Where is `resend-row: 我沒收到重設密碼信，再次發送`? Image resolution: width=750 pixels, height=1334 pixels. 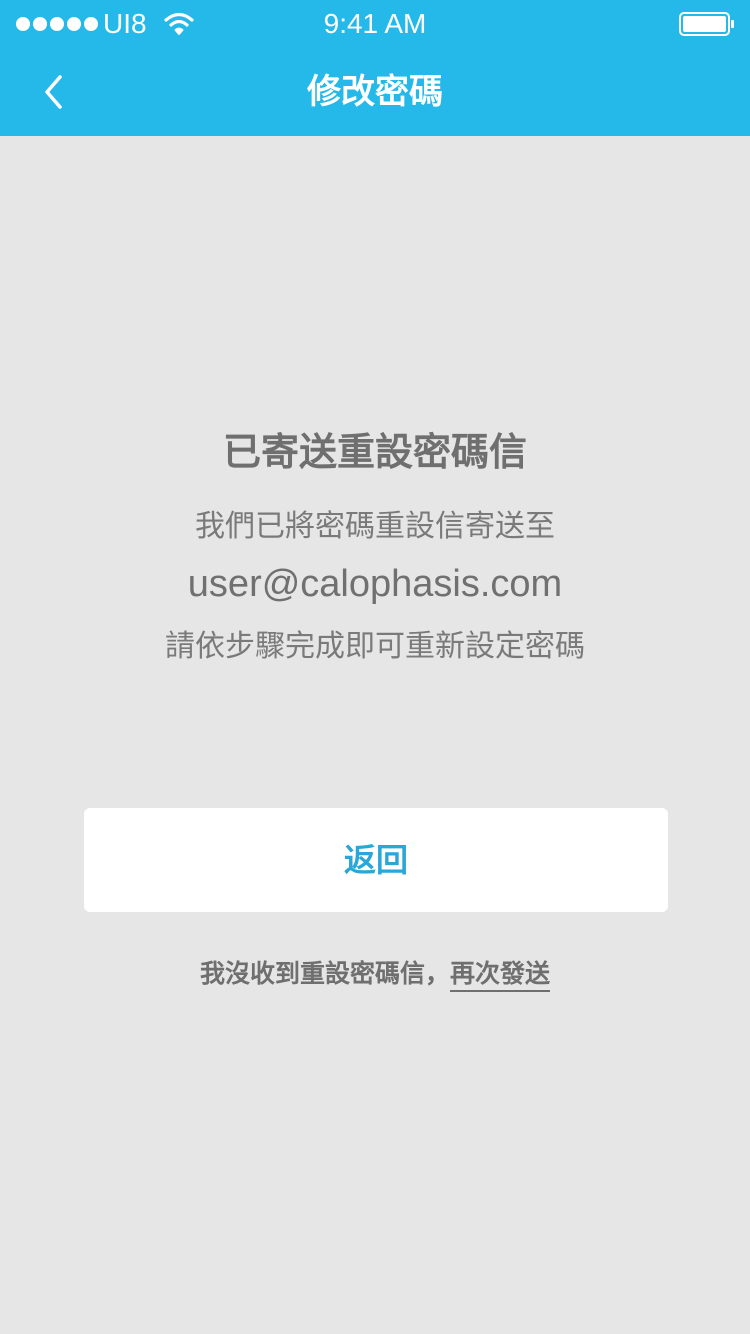 resend-row: 我沒收到重設密碼信，再次發送 is located at coordinates (375, 974).